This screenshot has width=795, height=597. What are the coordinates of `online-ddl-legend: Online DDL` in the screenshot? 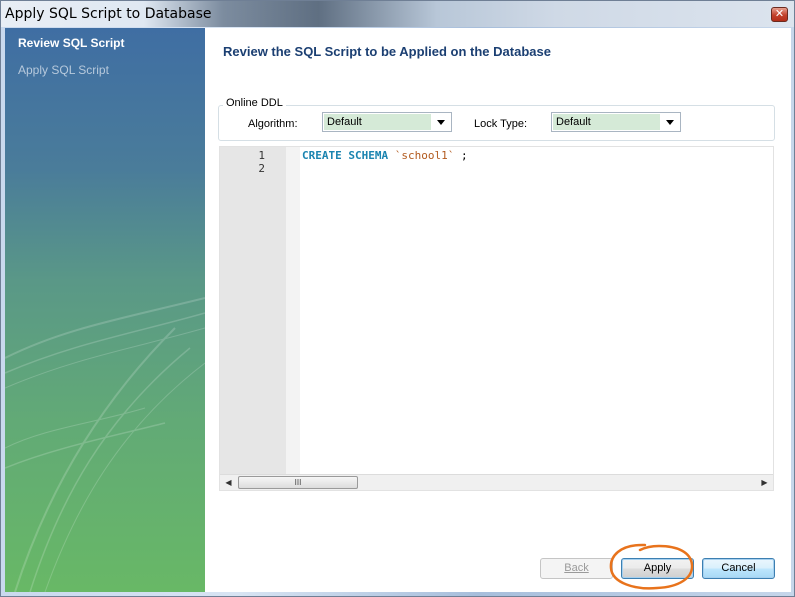 It's located at (254, 103).